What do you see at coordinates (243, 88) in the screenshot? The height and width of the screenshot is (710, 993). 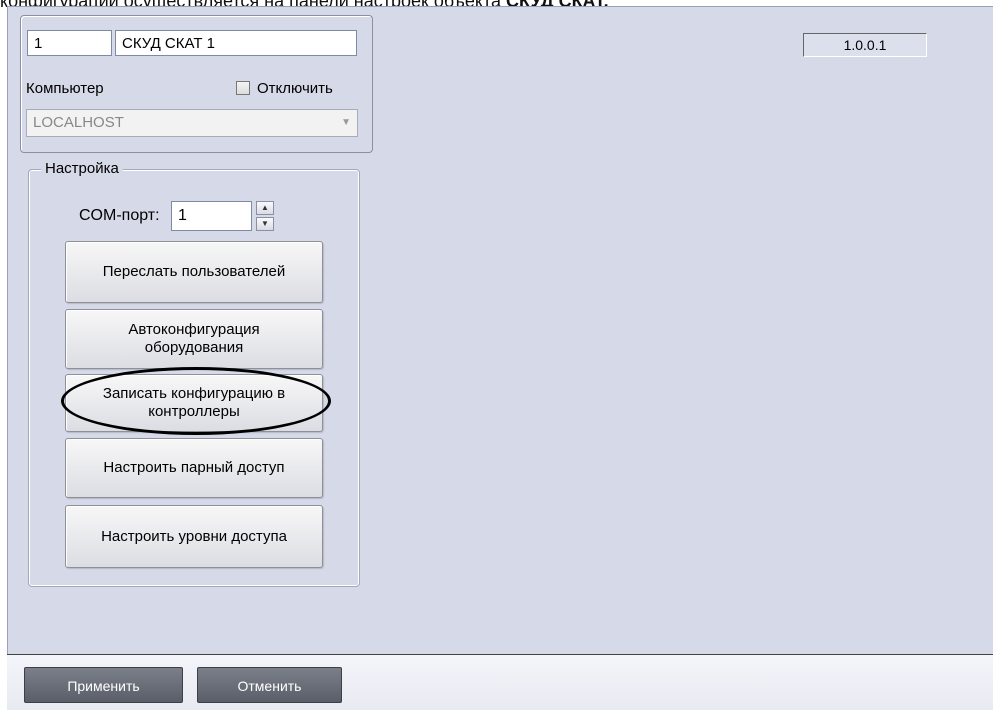 I see `disable-checkbox` at bounding box center [243, 88].